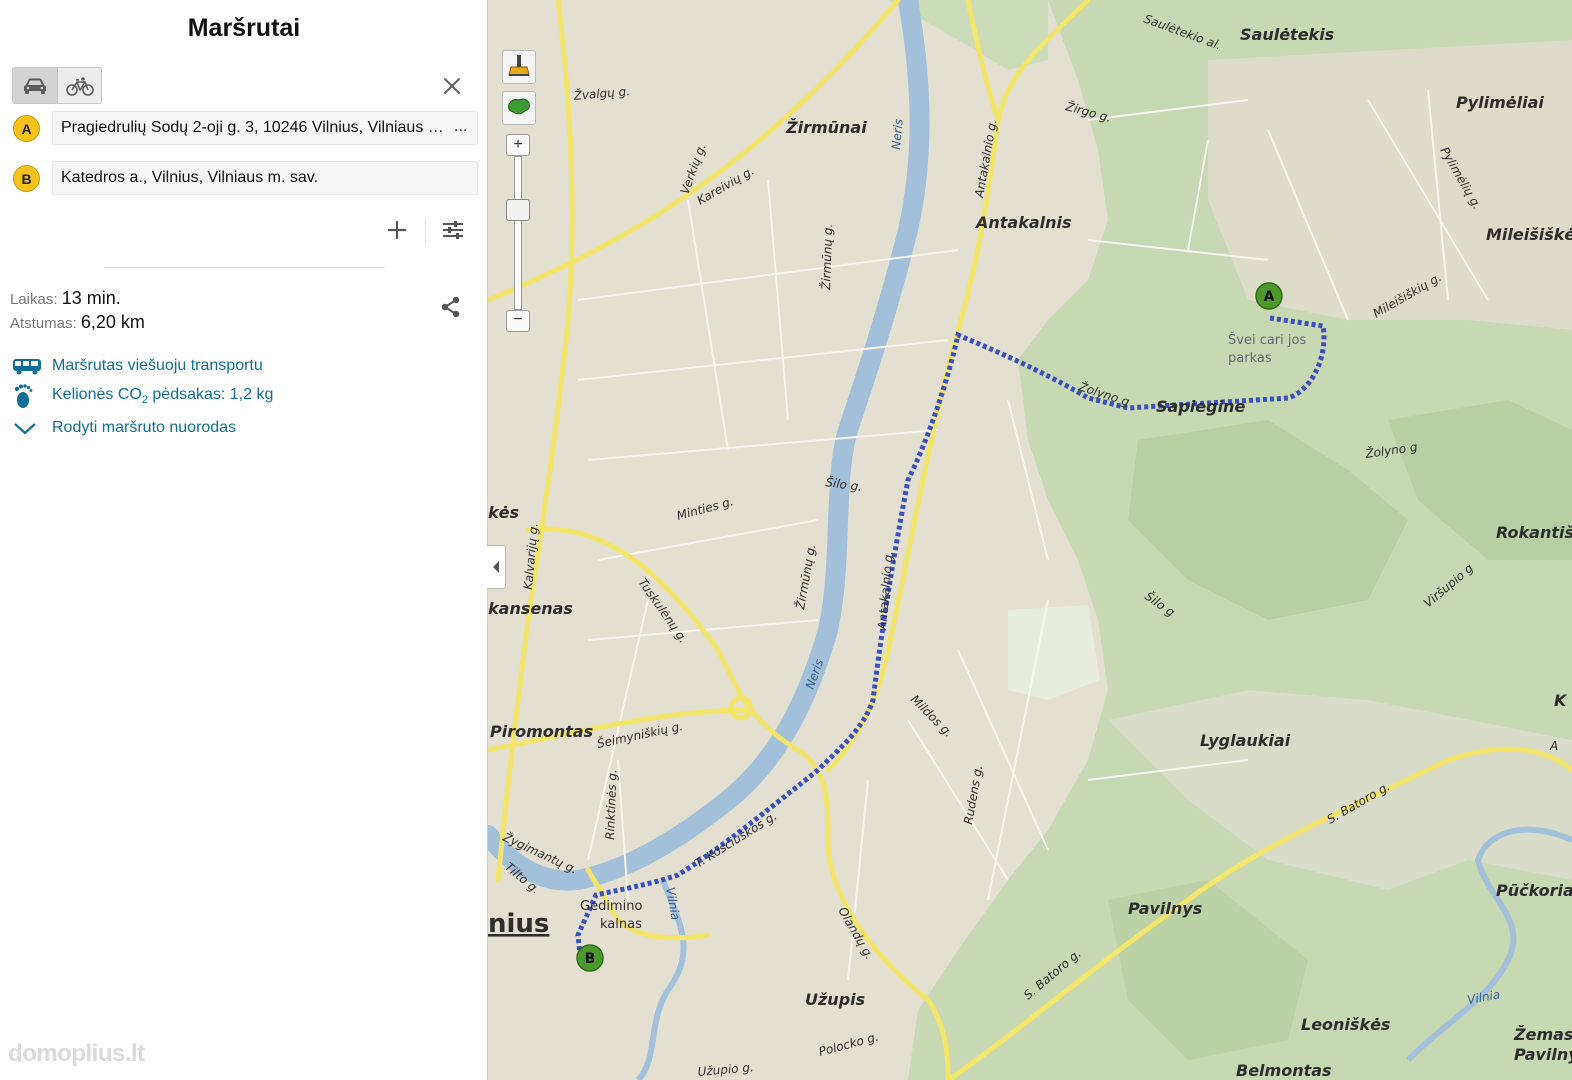 The height and width of the screenshot is (1080, 1572). I want to click on zoom-track, so click(518, 233).